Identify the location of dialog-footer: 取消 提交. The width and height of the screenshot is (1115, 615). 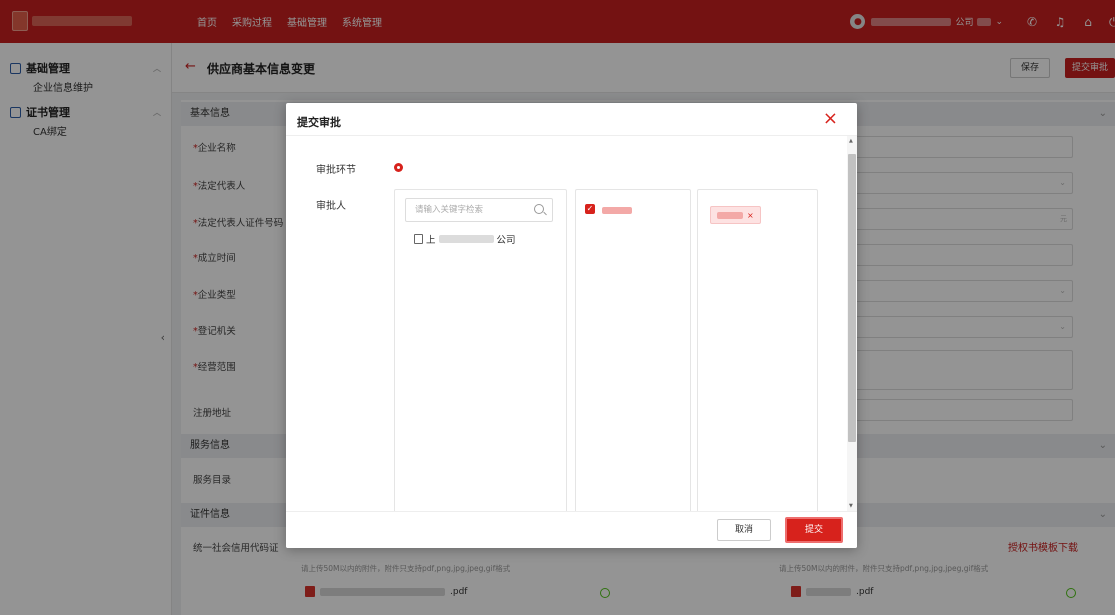
(571, 529).